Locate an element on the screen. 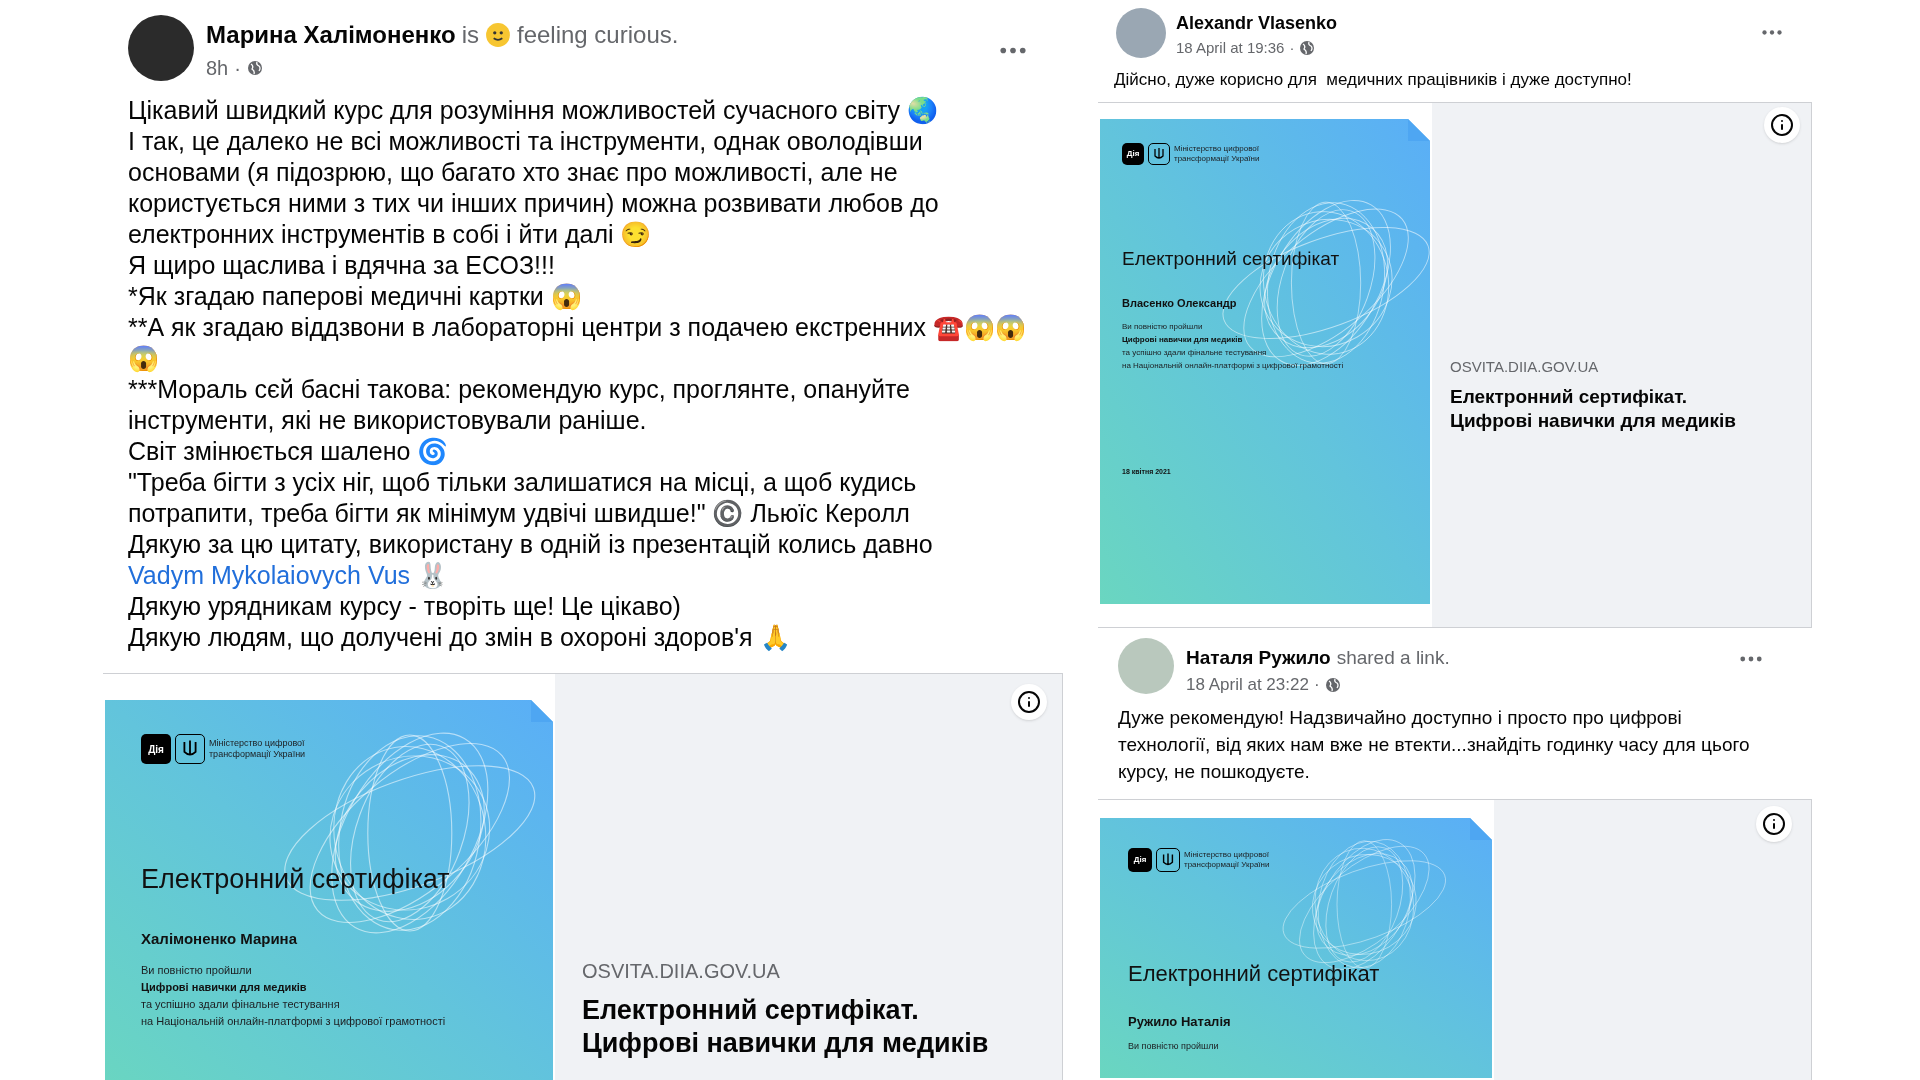 Image resolution: width=1920 pixels, height=1080 pixels. recipient-name: Ружило Наталія is located at coordinates (1180, 1021).